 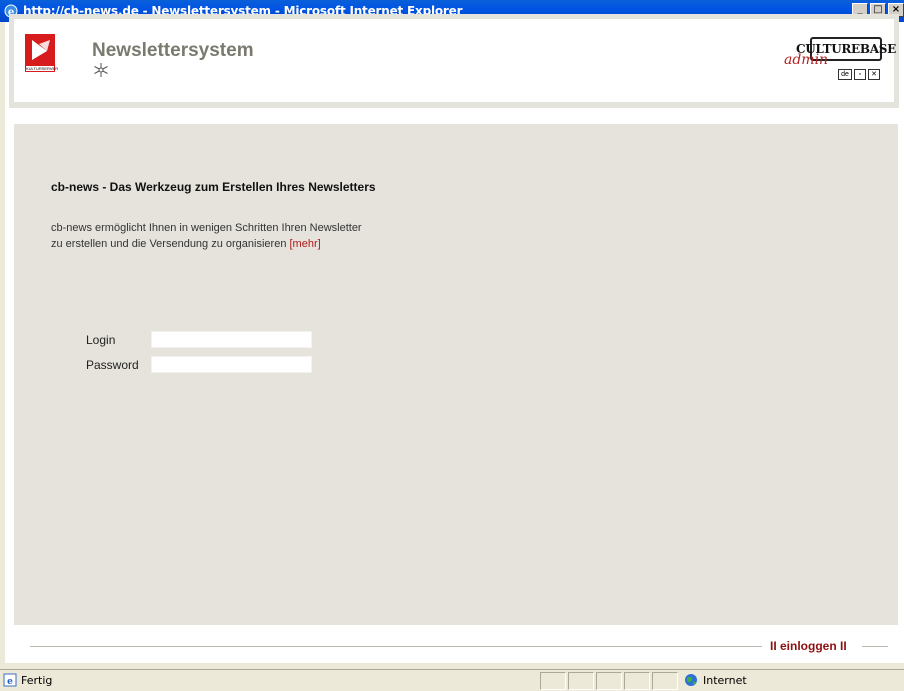 I want to click on footer-divider-right, so click(x=875, y=646).